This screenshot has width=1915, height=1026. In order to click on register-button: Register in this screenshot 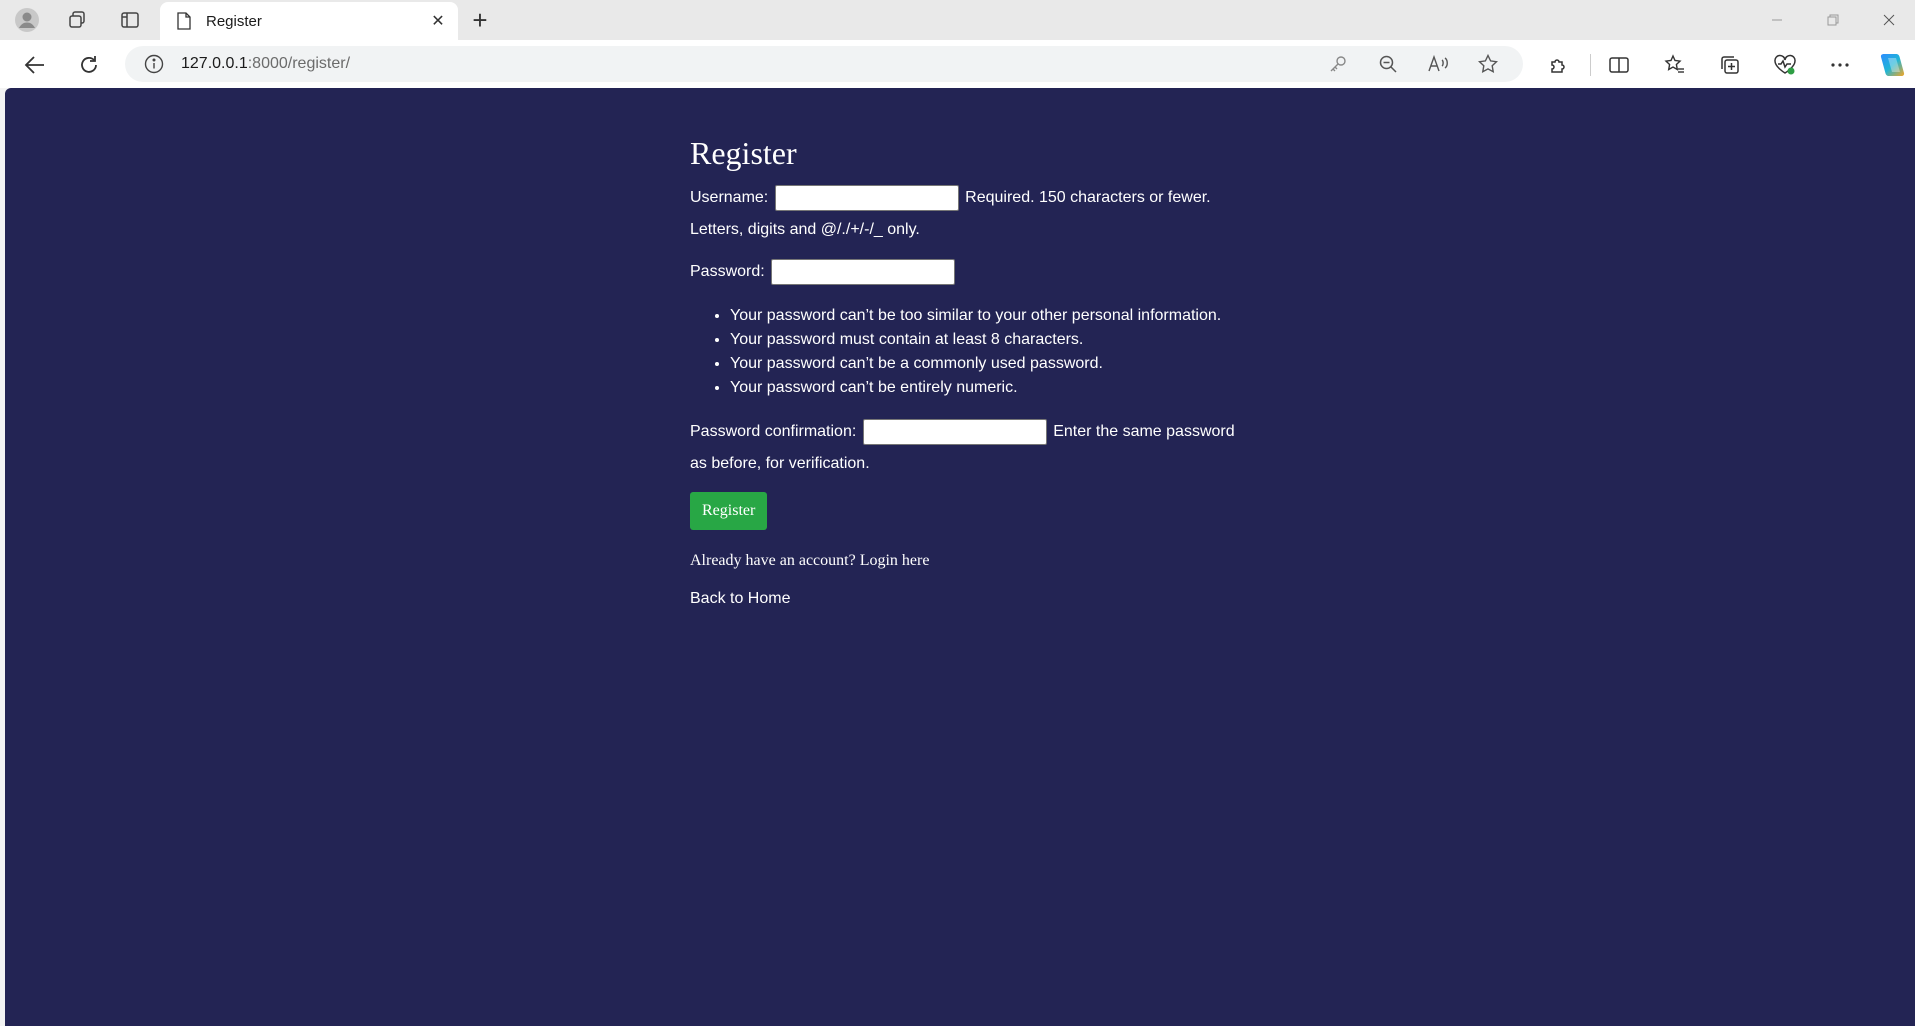, I will do `click(729, 511)`.